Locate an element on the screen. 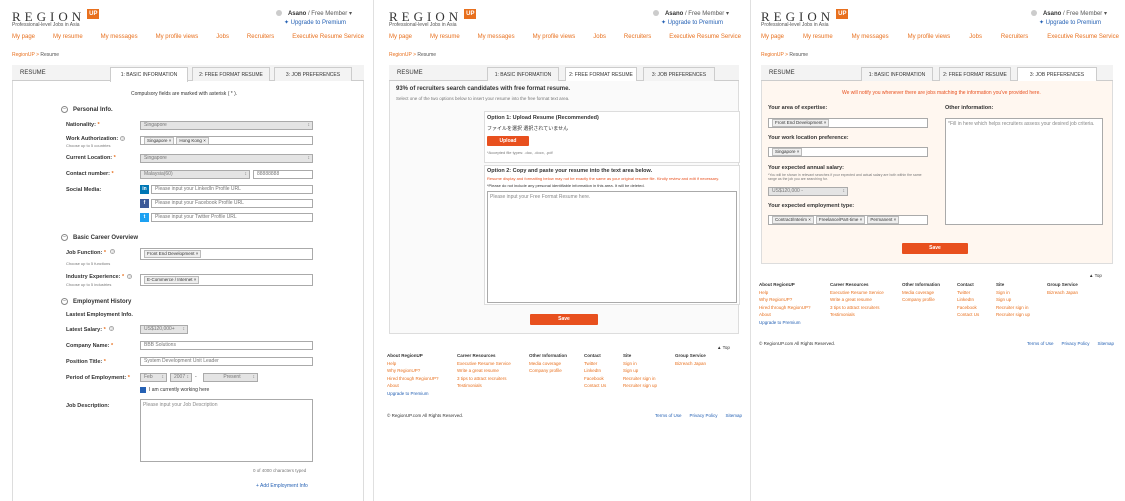 The height and width of the screenshot is (501, 1125). facebook-input: Please input your Facebook Profile URL is located at coordinates (232, 203).